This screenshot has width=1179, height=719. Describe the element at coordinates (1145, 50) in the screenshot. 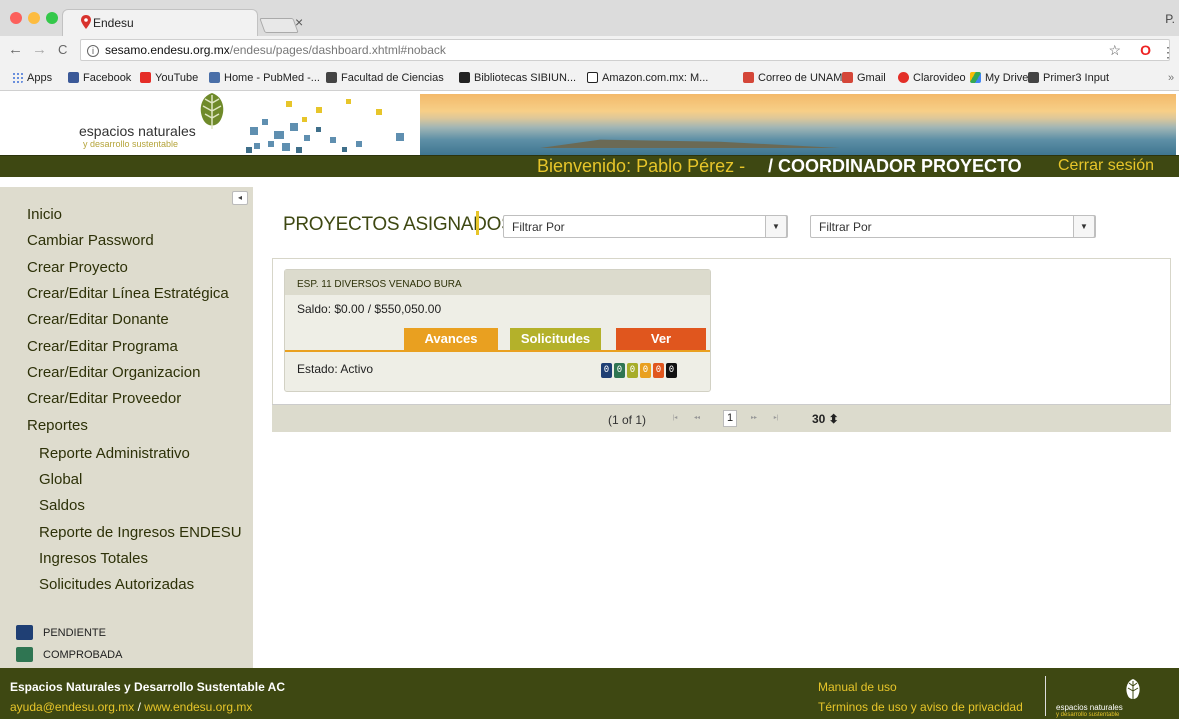

I see `opera-icon: O` at that location.